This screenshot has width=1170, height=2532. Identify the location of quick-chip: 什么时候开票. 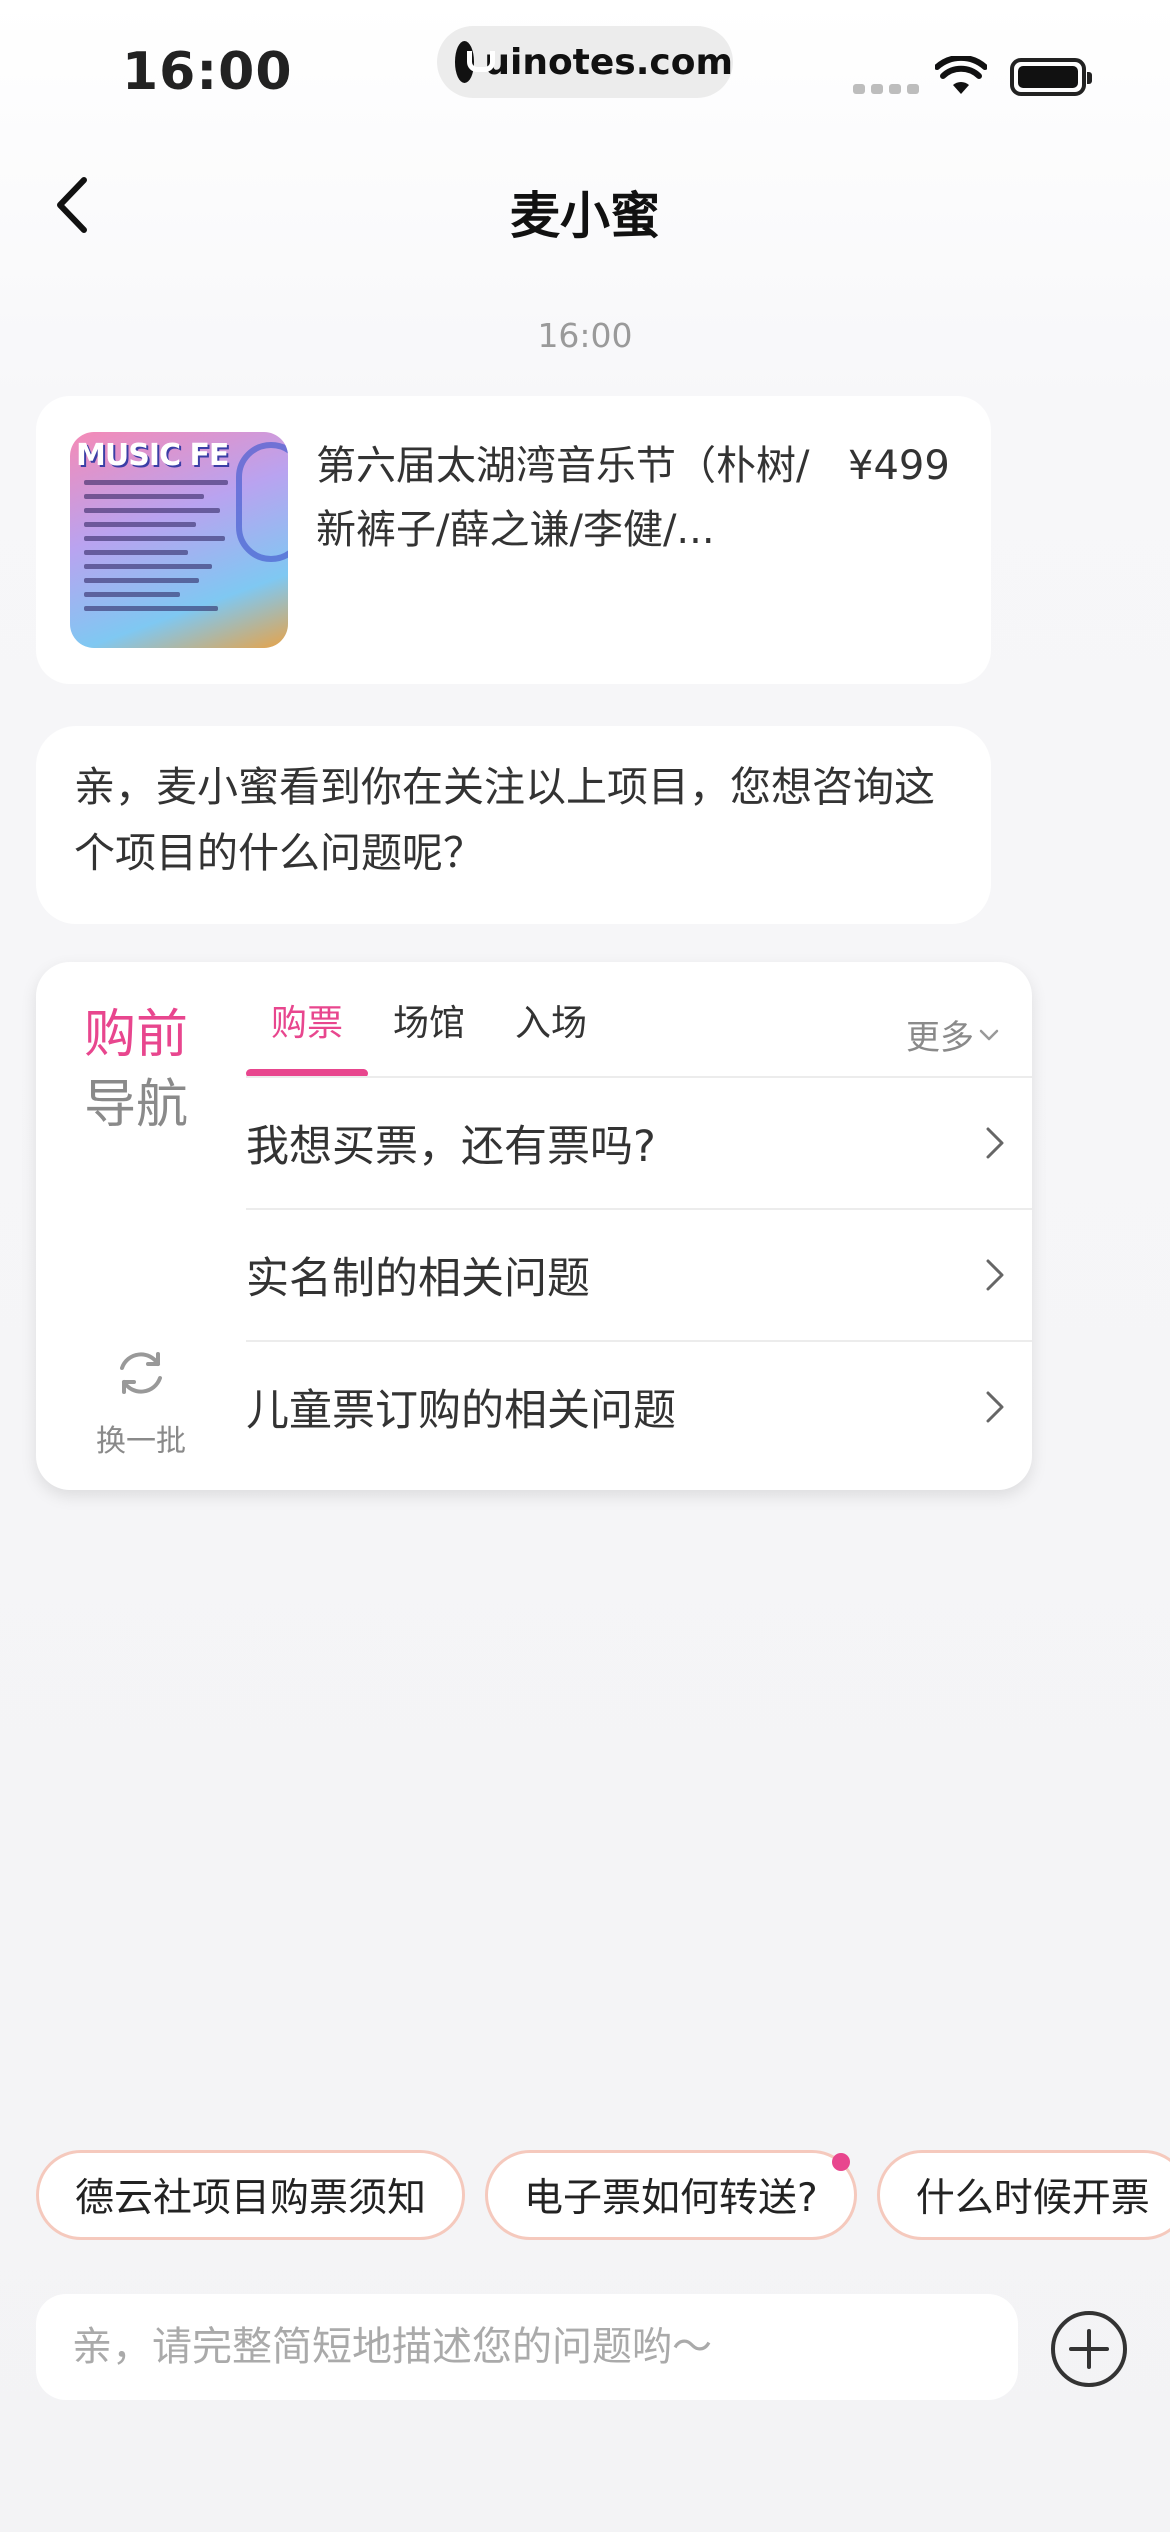
(1023, 2195).